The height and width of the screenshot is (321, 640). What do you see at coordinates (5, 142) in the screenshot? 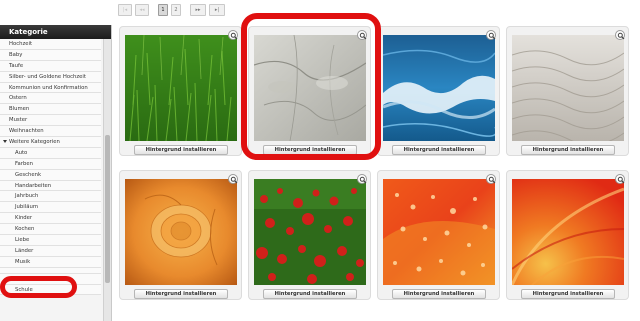
I see `triangle-down-icon` at bounding box center [5, 142].